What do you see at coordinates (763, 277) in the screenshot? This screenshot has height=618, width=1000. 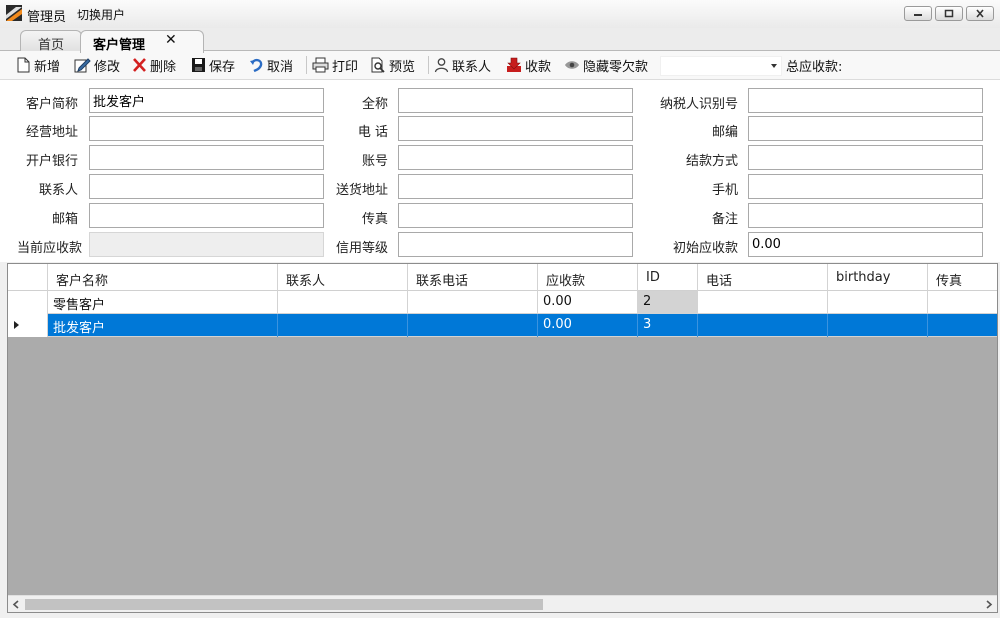 I see `column-header-phone: 电话` at bounding box center [763, 277].